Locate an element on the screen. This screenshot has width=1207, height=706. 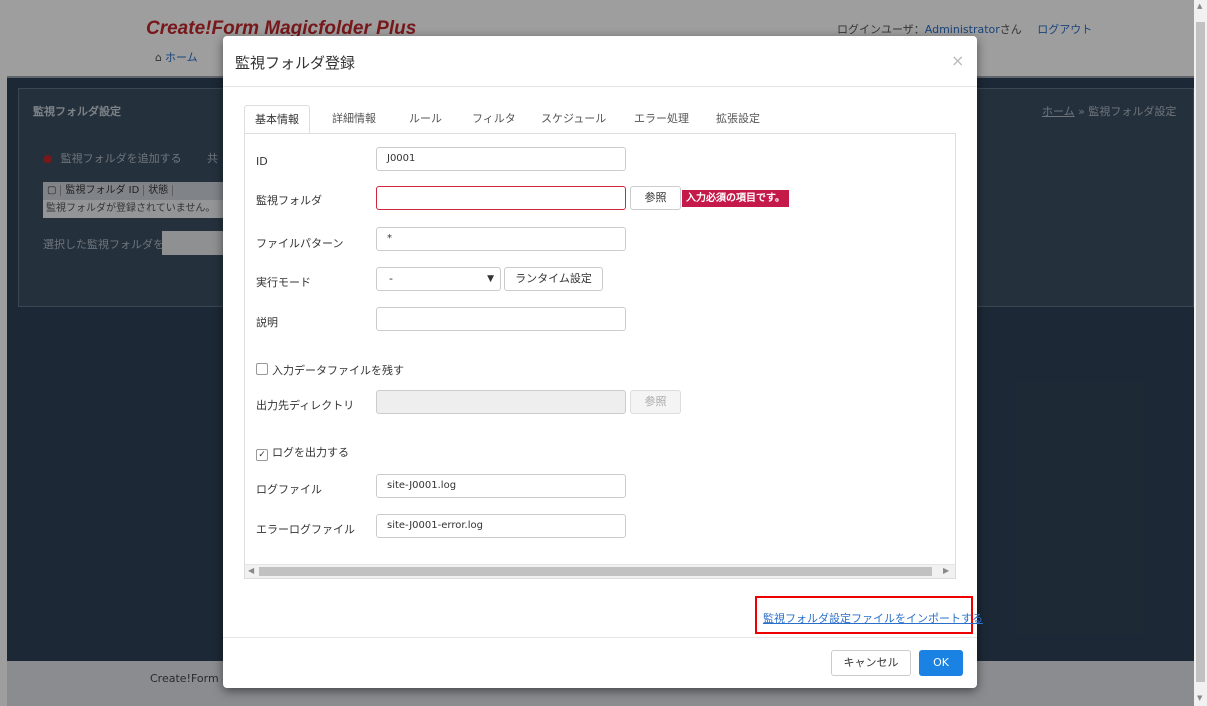
folder-browse-button: 参照 is located at coordinates (655, 198).